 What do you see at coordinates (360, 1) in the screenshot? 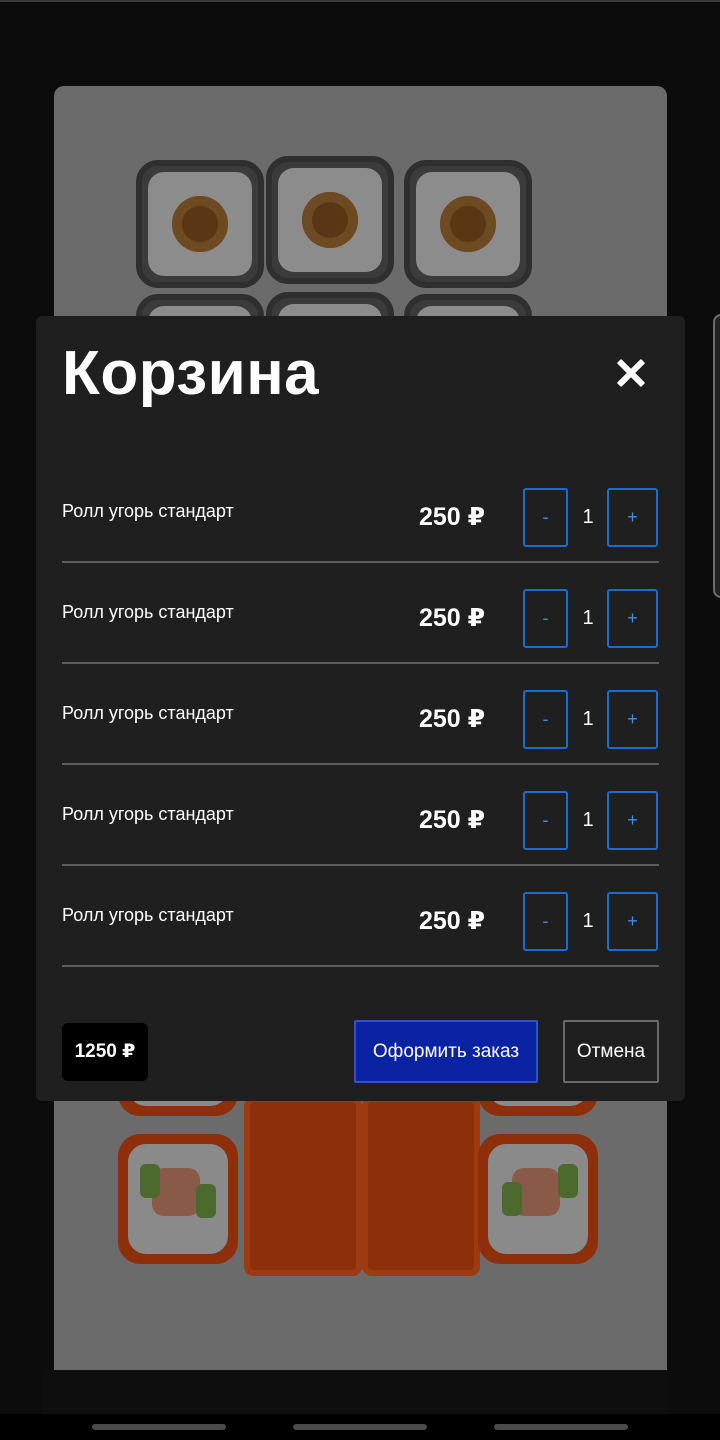
I see `status-strip` at bounding box center [360, 1].